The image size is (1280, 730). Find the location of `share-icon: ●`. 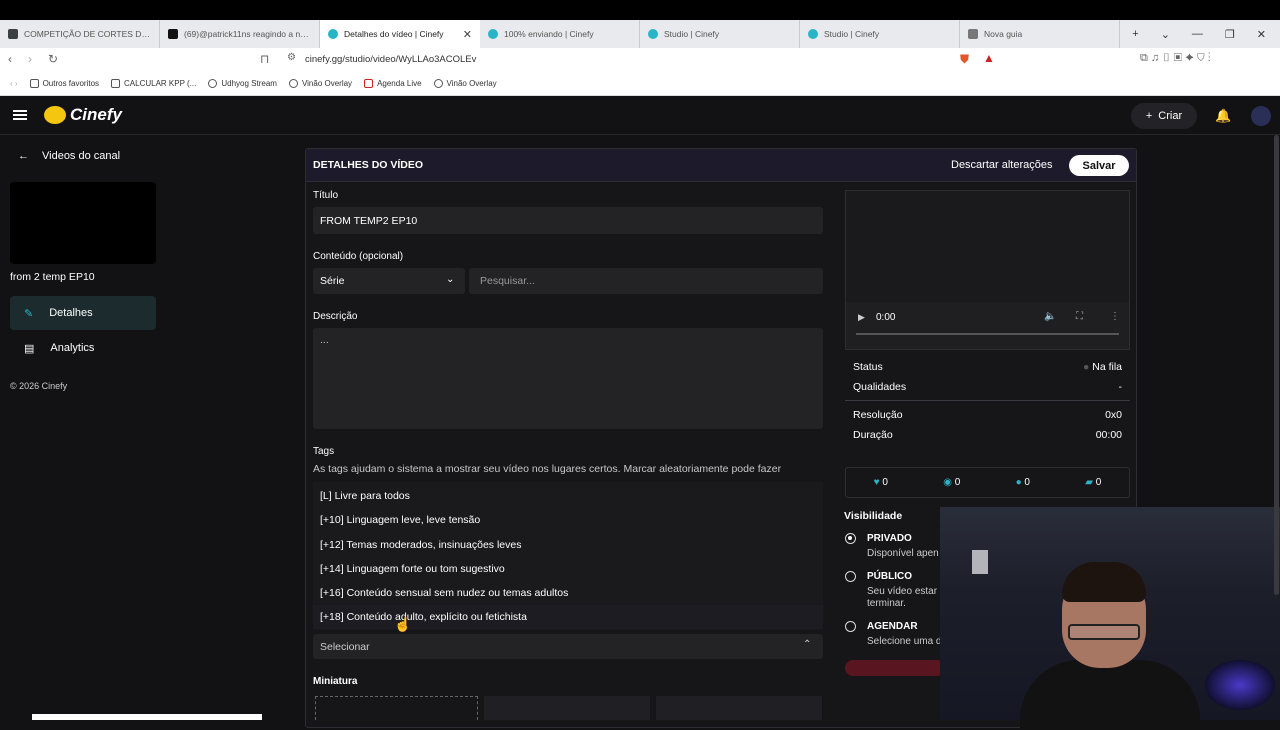

share-icon: ● is located at coordinates (1018, 482).